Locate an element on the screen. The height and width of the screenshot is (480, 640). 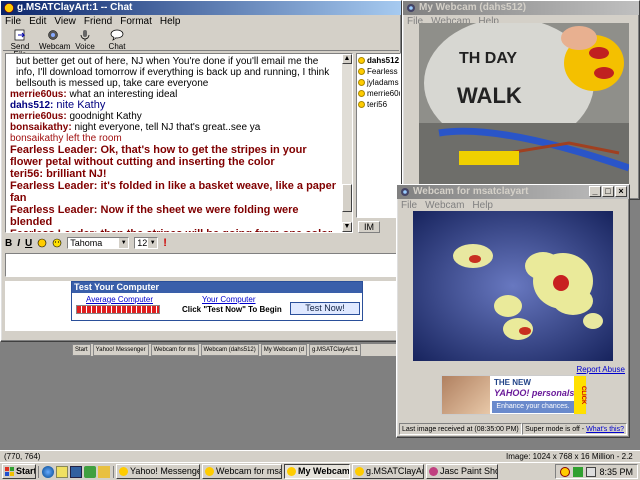
ad-click-text: Click "Test Now" To Begin is located at coordinates (232, 309).